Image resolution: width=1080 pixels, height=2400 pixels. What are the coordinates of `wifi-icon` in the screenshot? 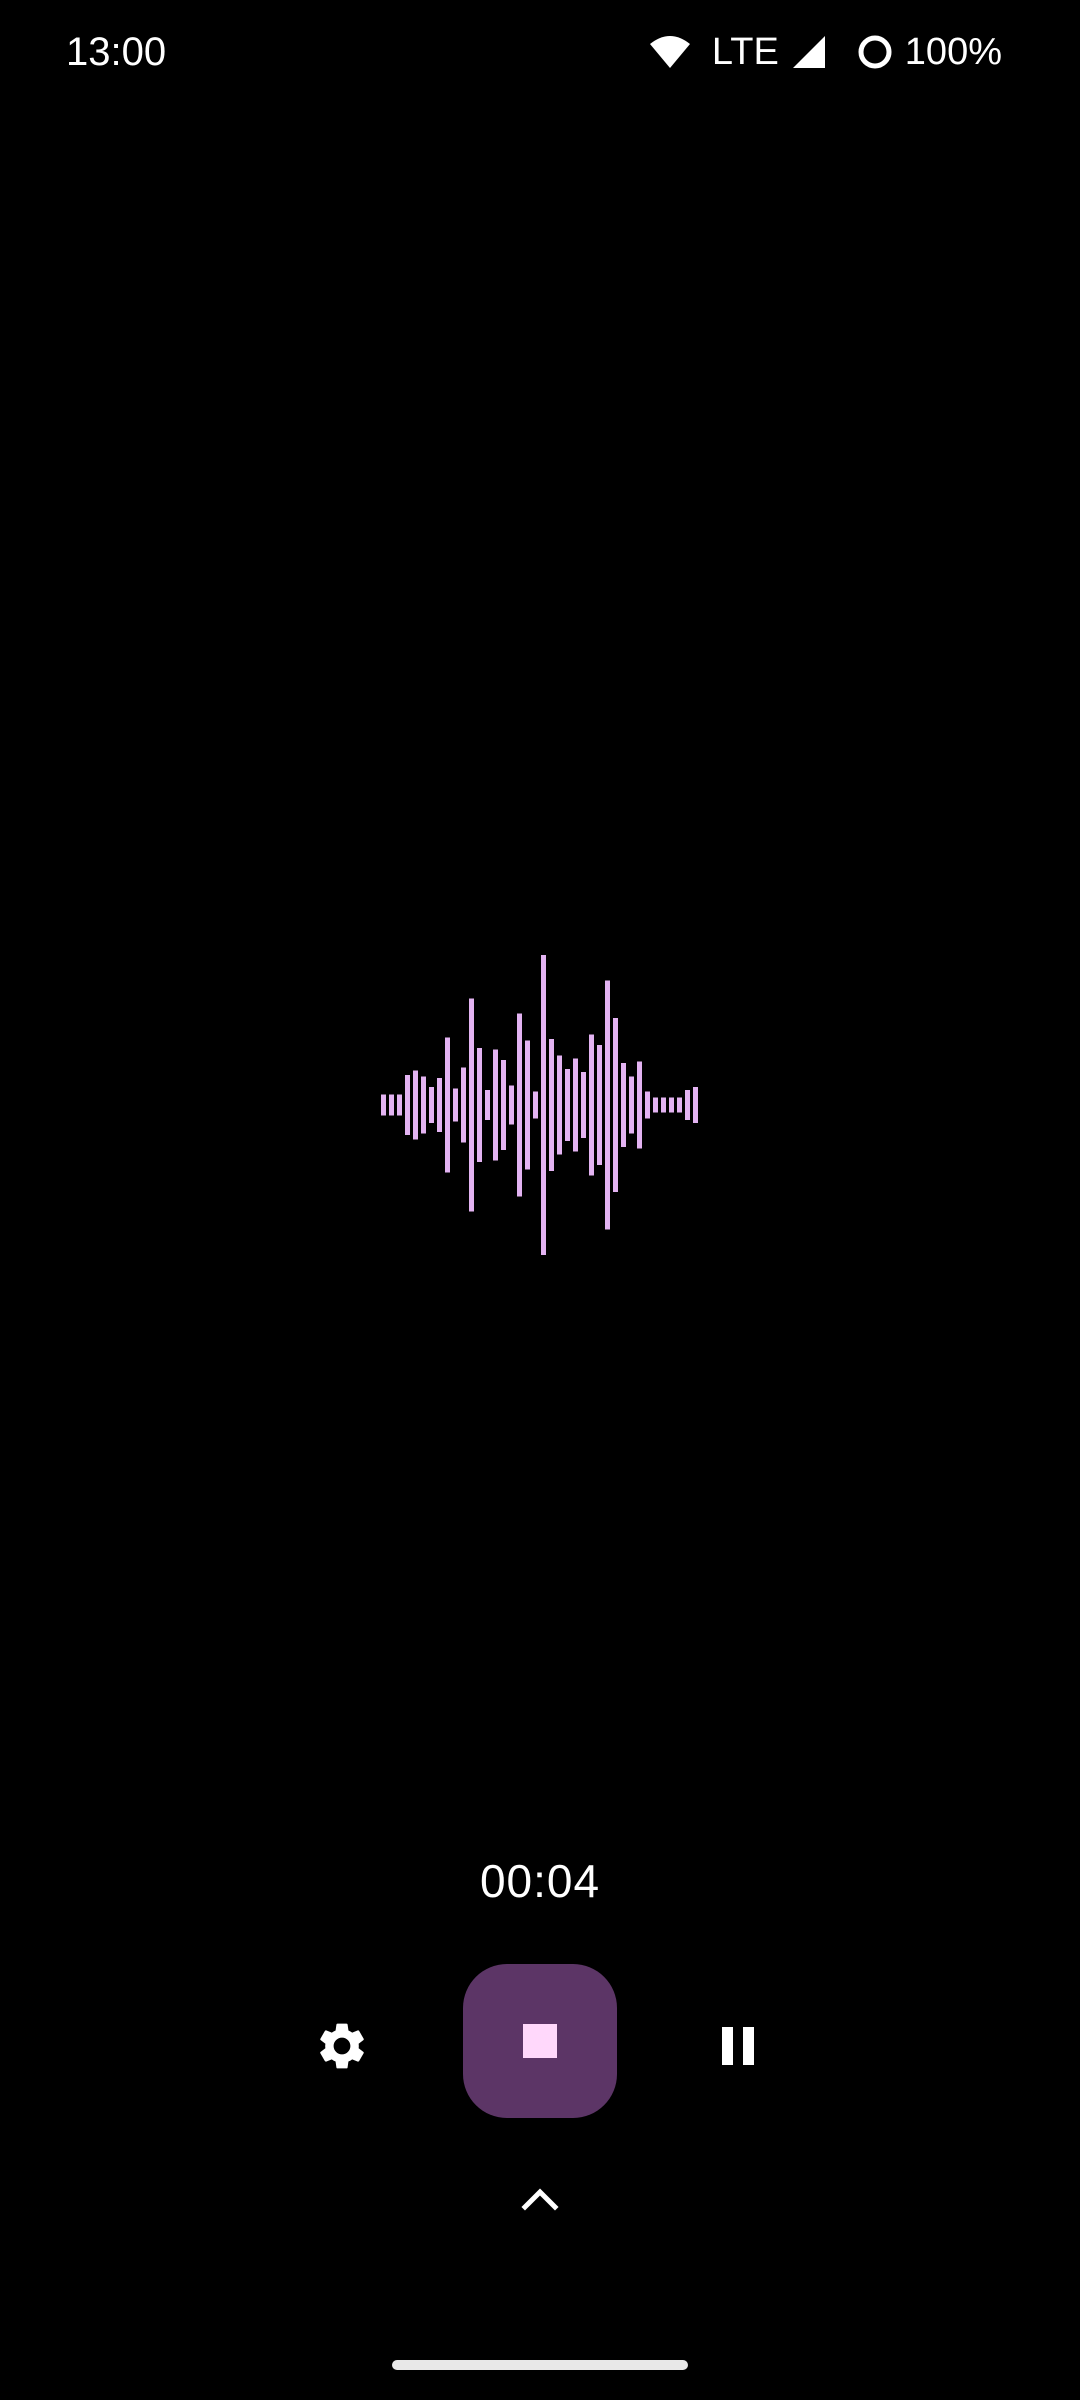 It's located at (670, 52).